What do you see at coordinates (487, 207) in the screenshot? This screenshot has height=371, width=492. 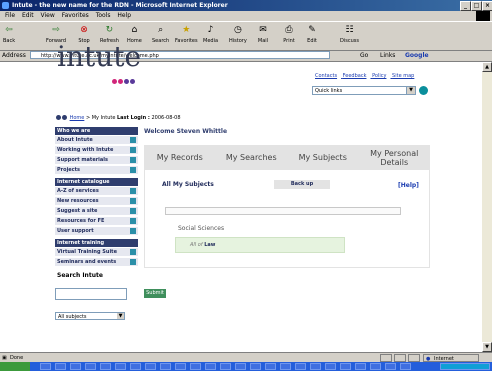 I see `vertical-scrollbar: ▲ ▼` at bounding box center [487, 207].